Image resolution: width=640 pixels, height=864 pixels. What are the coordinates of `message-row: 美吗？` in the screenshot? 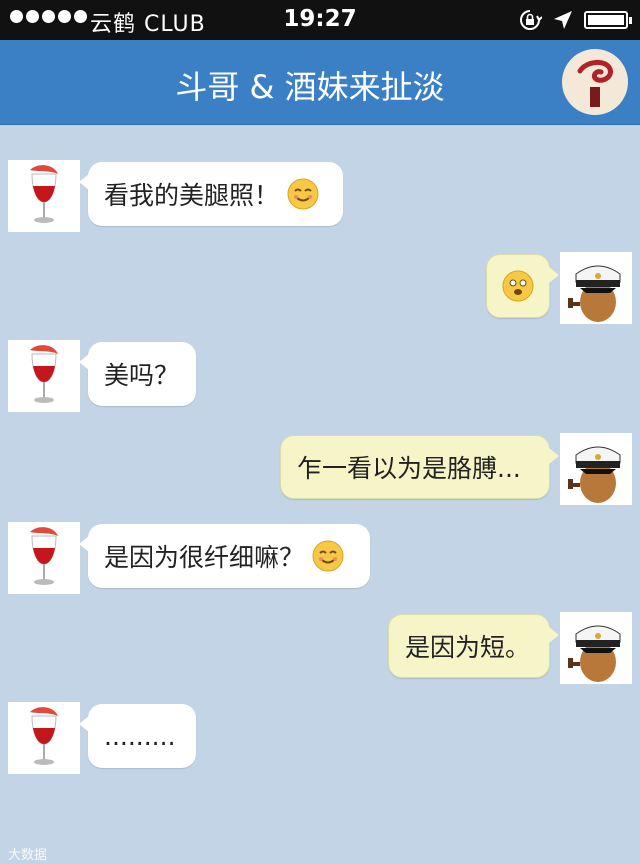 It's located at (320, 377).